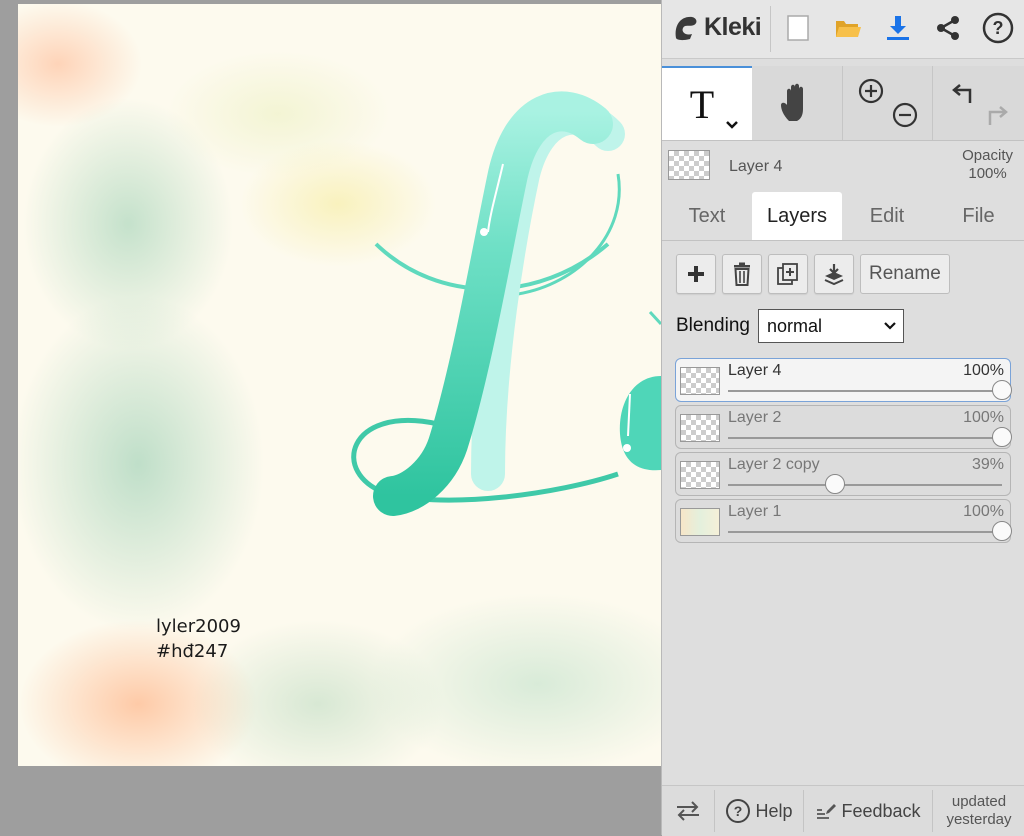  I want to click on zoom-buttons, so click(887, 103).